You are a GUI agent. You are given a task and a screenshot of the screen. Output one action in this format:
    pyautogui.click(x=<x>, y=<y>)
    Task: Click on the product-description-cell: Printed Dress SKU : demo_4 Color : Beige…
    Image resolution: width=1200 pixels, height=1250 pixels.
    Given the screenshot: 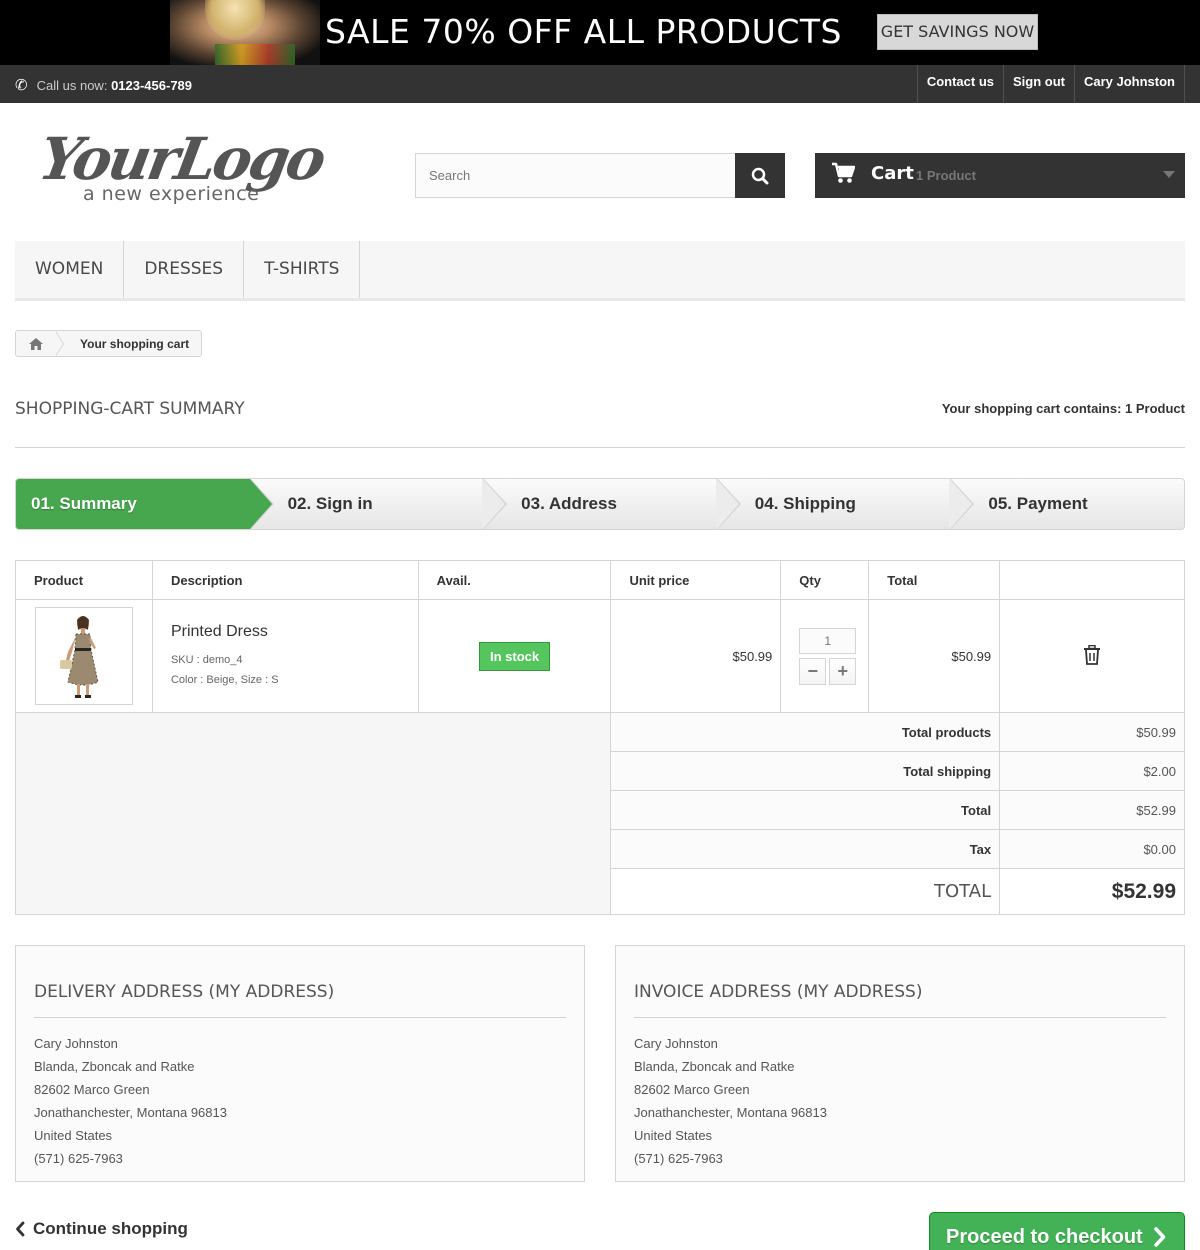 What is the action you would take?
    pyautogui.click(x=285, y=656)
    